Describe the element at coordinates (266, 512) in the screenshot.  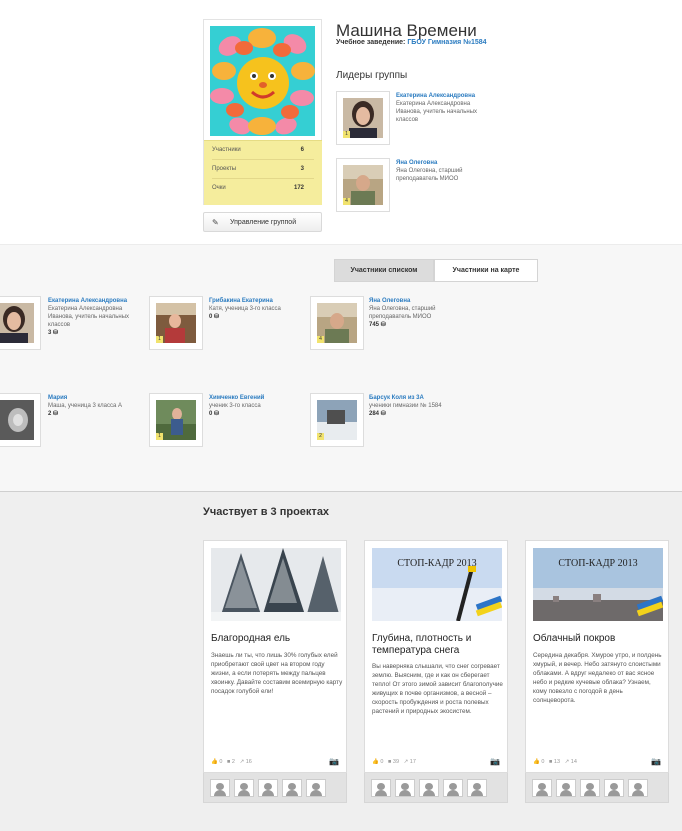
I see `projects-title: Участвует в 3 проектах` at that location.